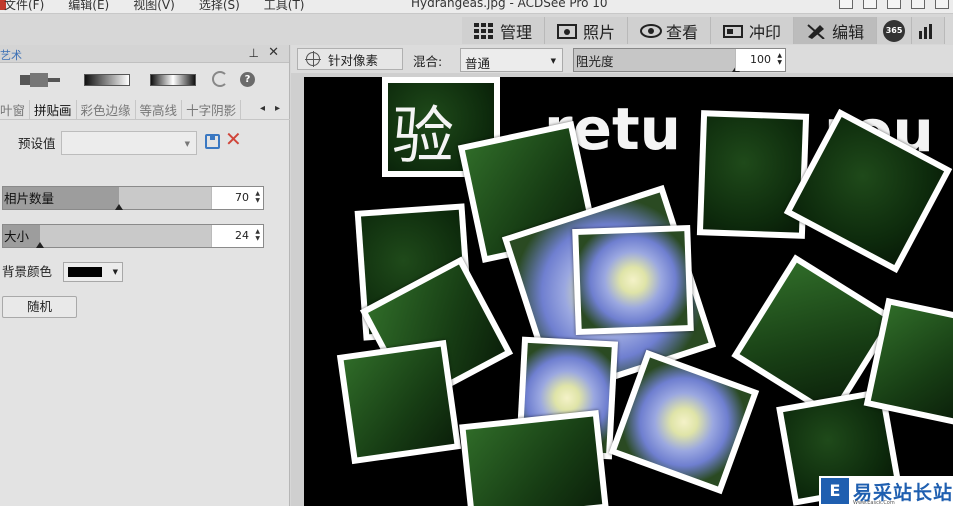  I want to click on tab-scroll-left-icon: ◂, so click(262, 108).